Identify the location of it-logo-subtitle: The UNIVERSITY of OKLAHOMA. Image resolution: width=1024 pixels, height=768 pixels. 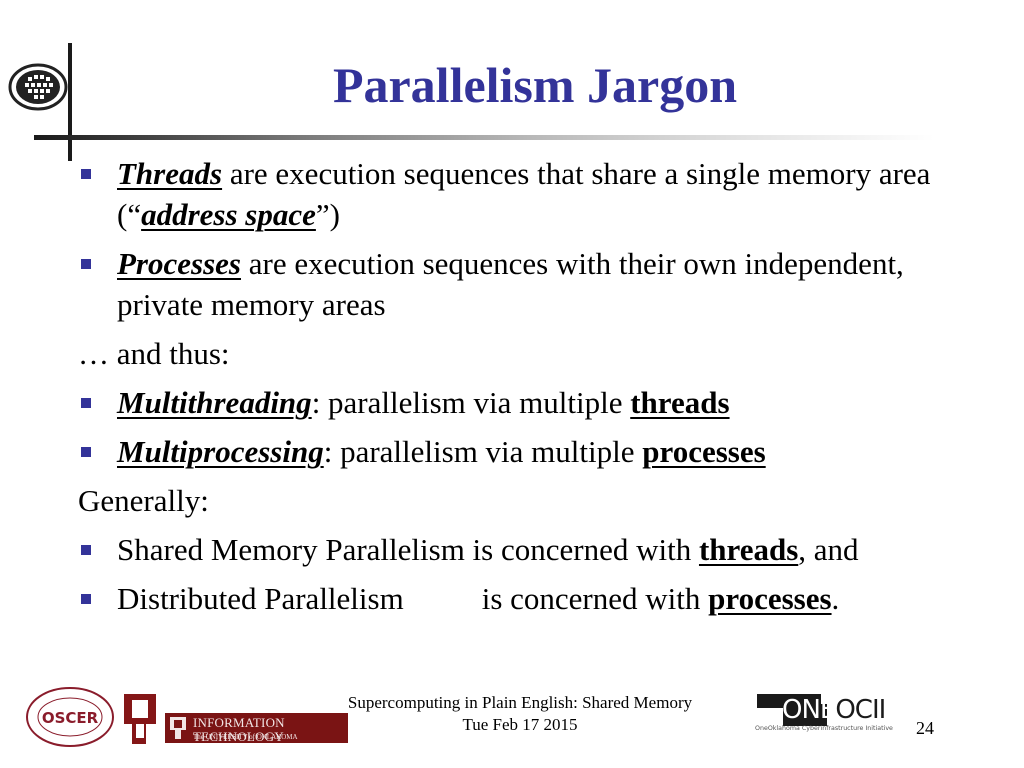
(245, 737).